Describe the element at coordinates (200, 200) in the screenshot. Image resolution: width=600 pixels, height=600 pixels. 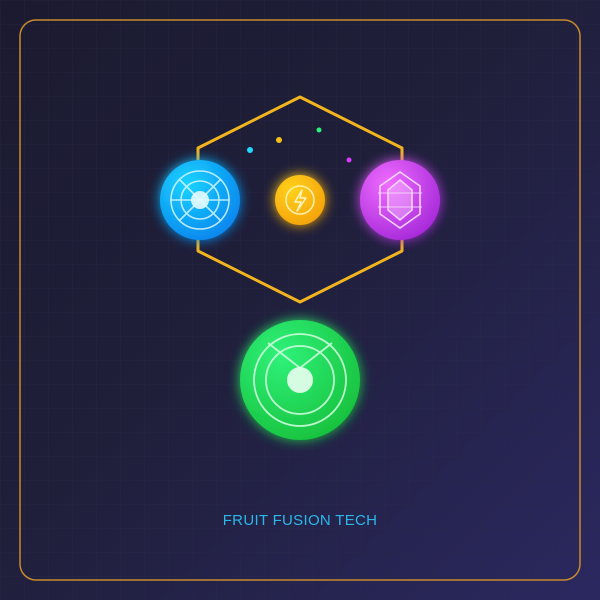
I see `orb-blue-icon` at that location.